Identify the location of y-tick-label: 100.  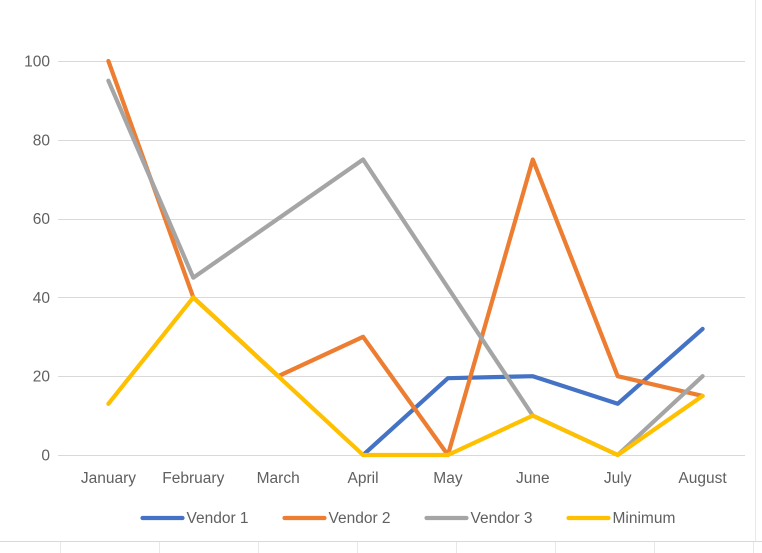
(37, 62).